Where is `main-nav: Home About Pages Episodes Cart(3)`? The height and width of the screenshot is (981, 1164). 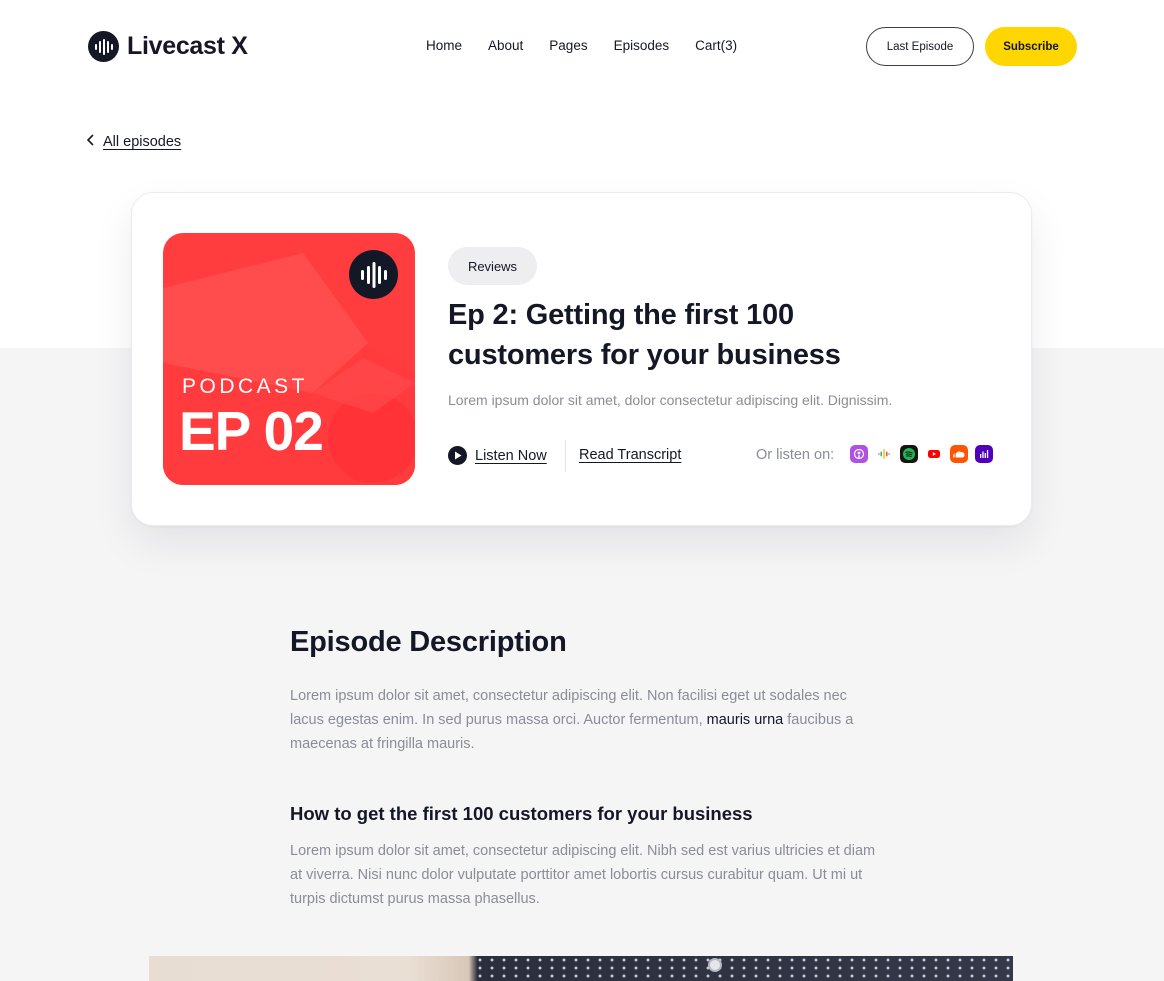
main-nav: Home About Pages Episodes Cart(3) is located at coordinates (581, 45).